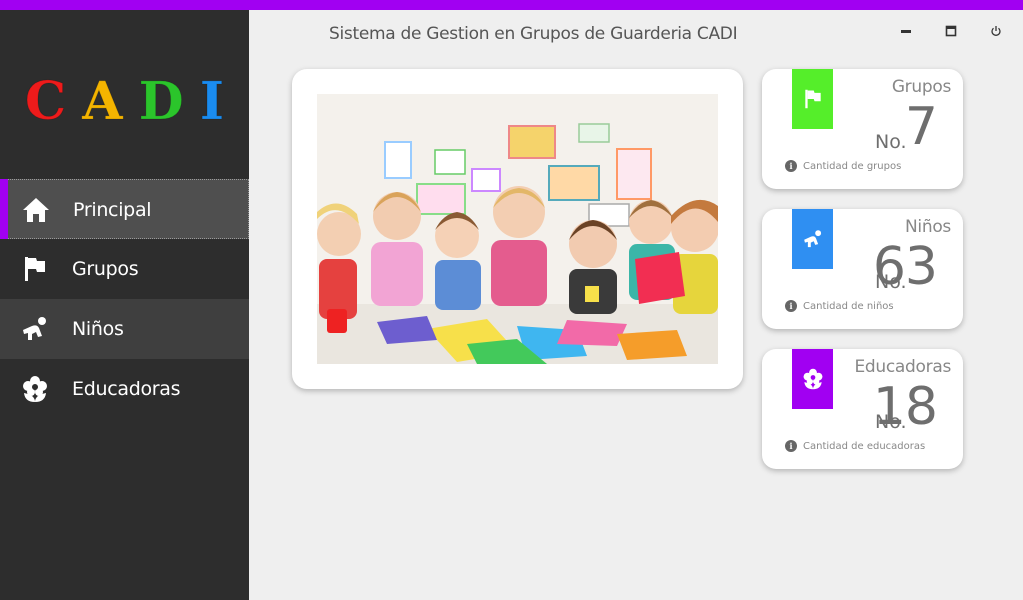 The width and height of the screenshot is (1023, 600). I want to click on sidebar-item-label: Educadoras, so click(126, 389).